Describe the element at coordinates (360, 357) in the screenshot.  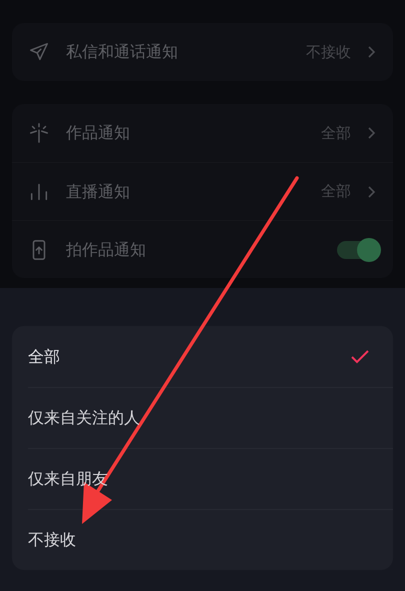
I see `checkmark-icon` at that location.